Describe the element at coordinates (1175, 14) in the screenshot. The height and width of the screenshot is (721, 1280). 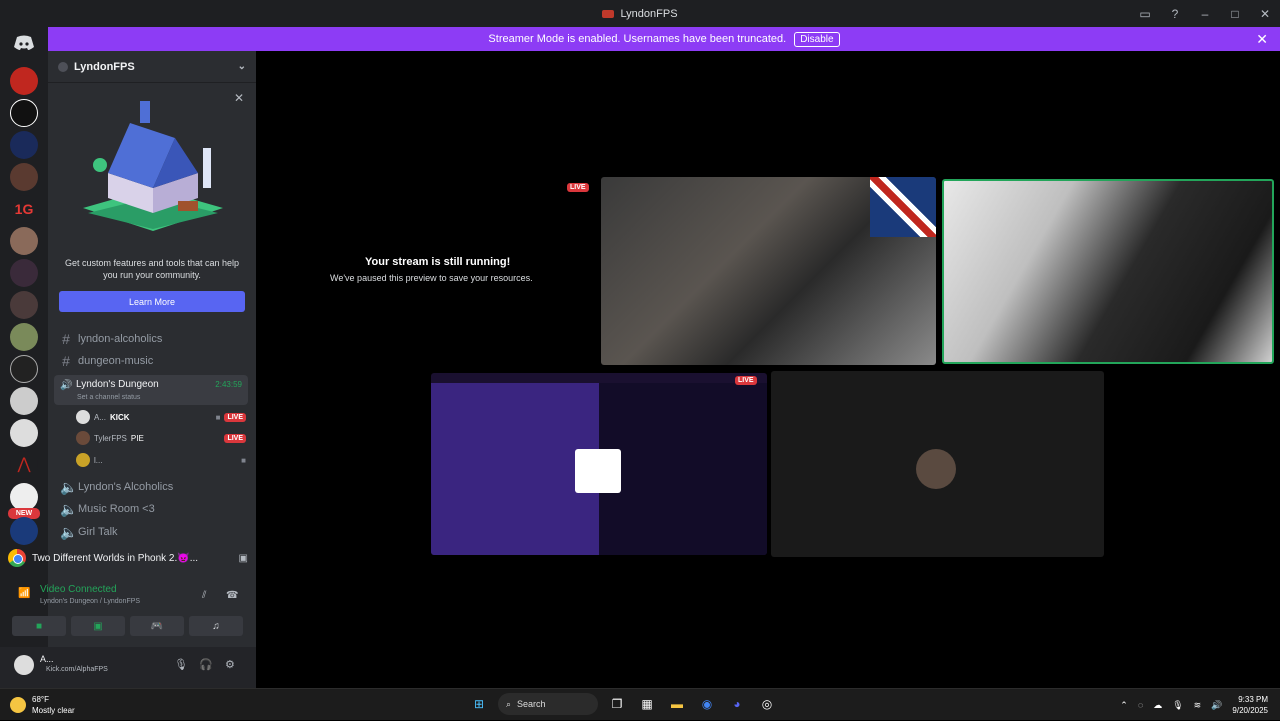
I see `help-icon: ?` at that location.